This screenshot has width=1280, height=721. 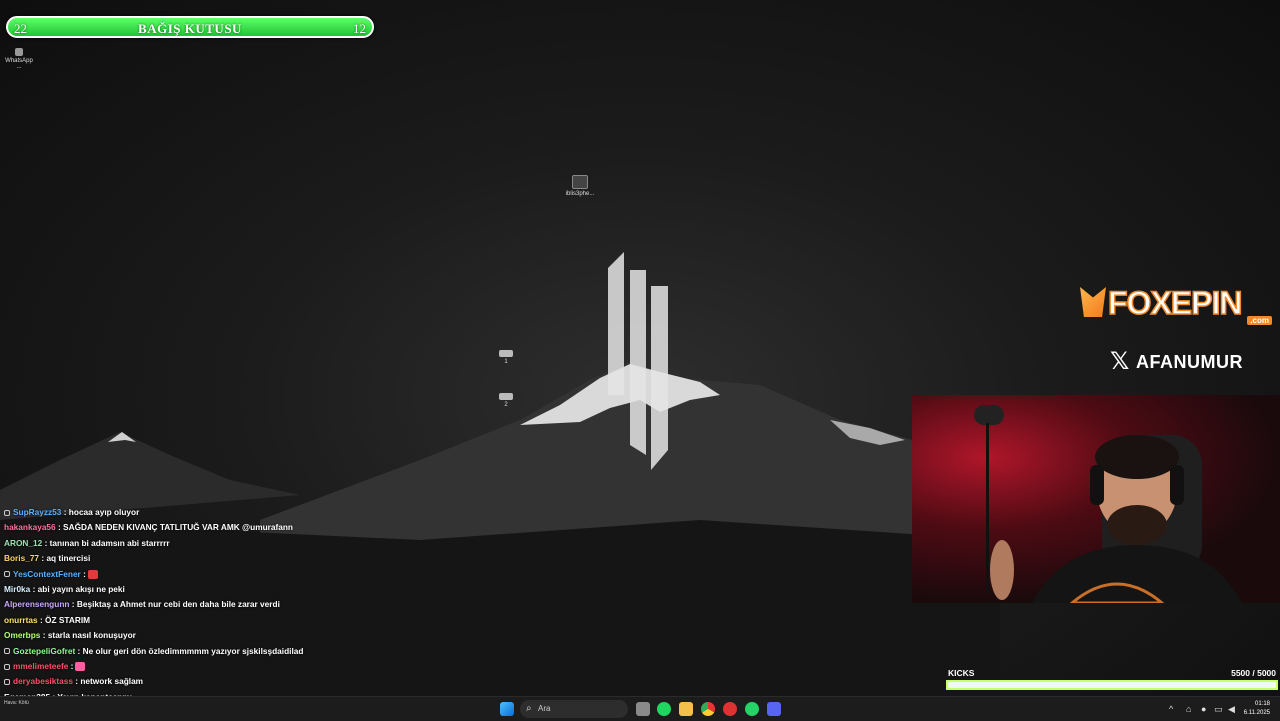 I want to click on desktop-icon-2: 2, so click(x=506, y=400).